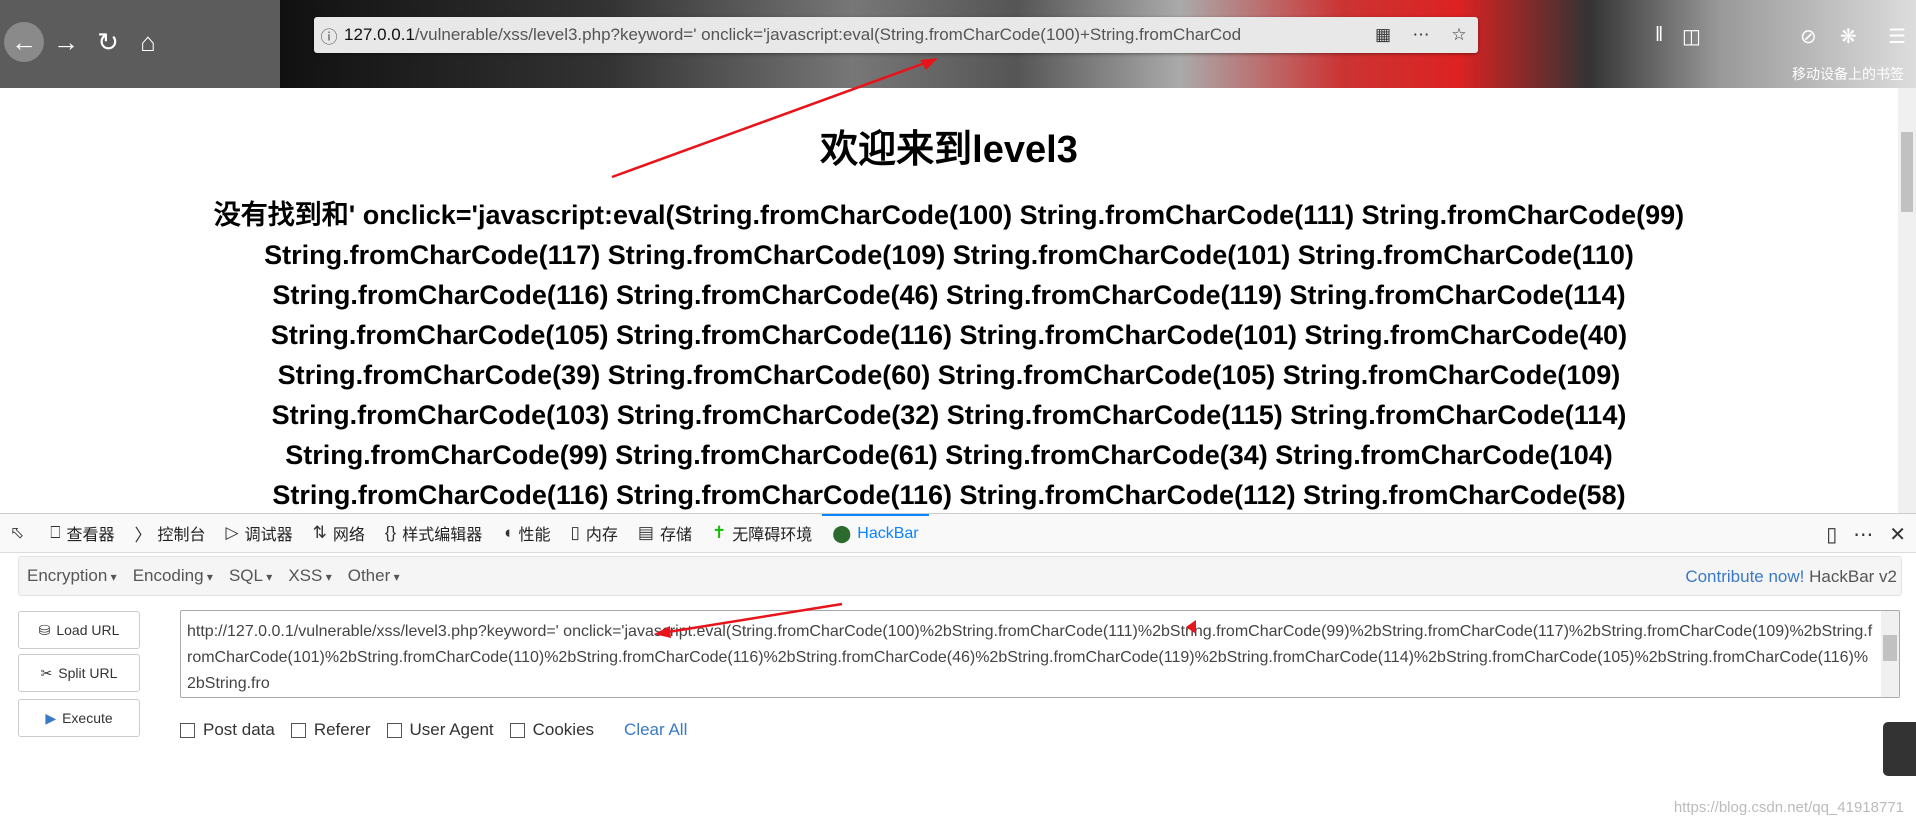 The height and width of the screenshot is (826, 1916). I want to click on referer-checkbox: Referer, so click(330, 730).